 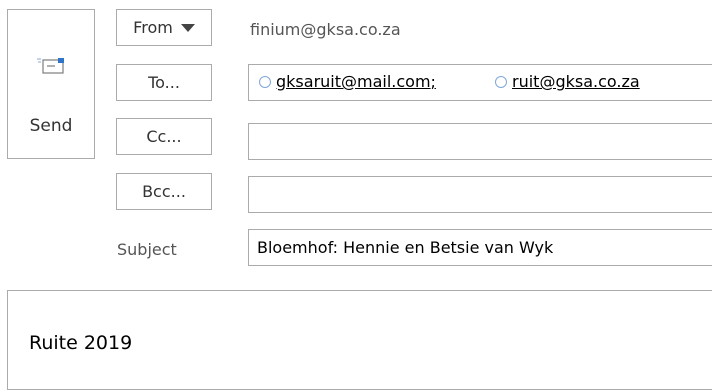 I want to click on from-button: From, so click(x=164, y=27).